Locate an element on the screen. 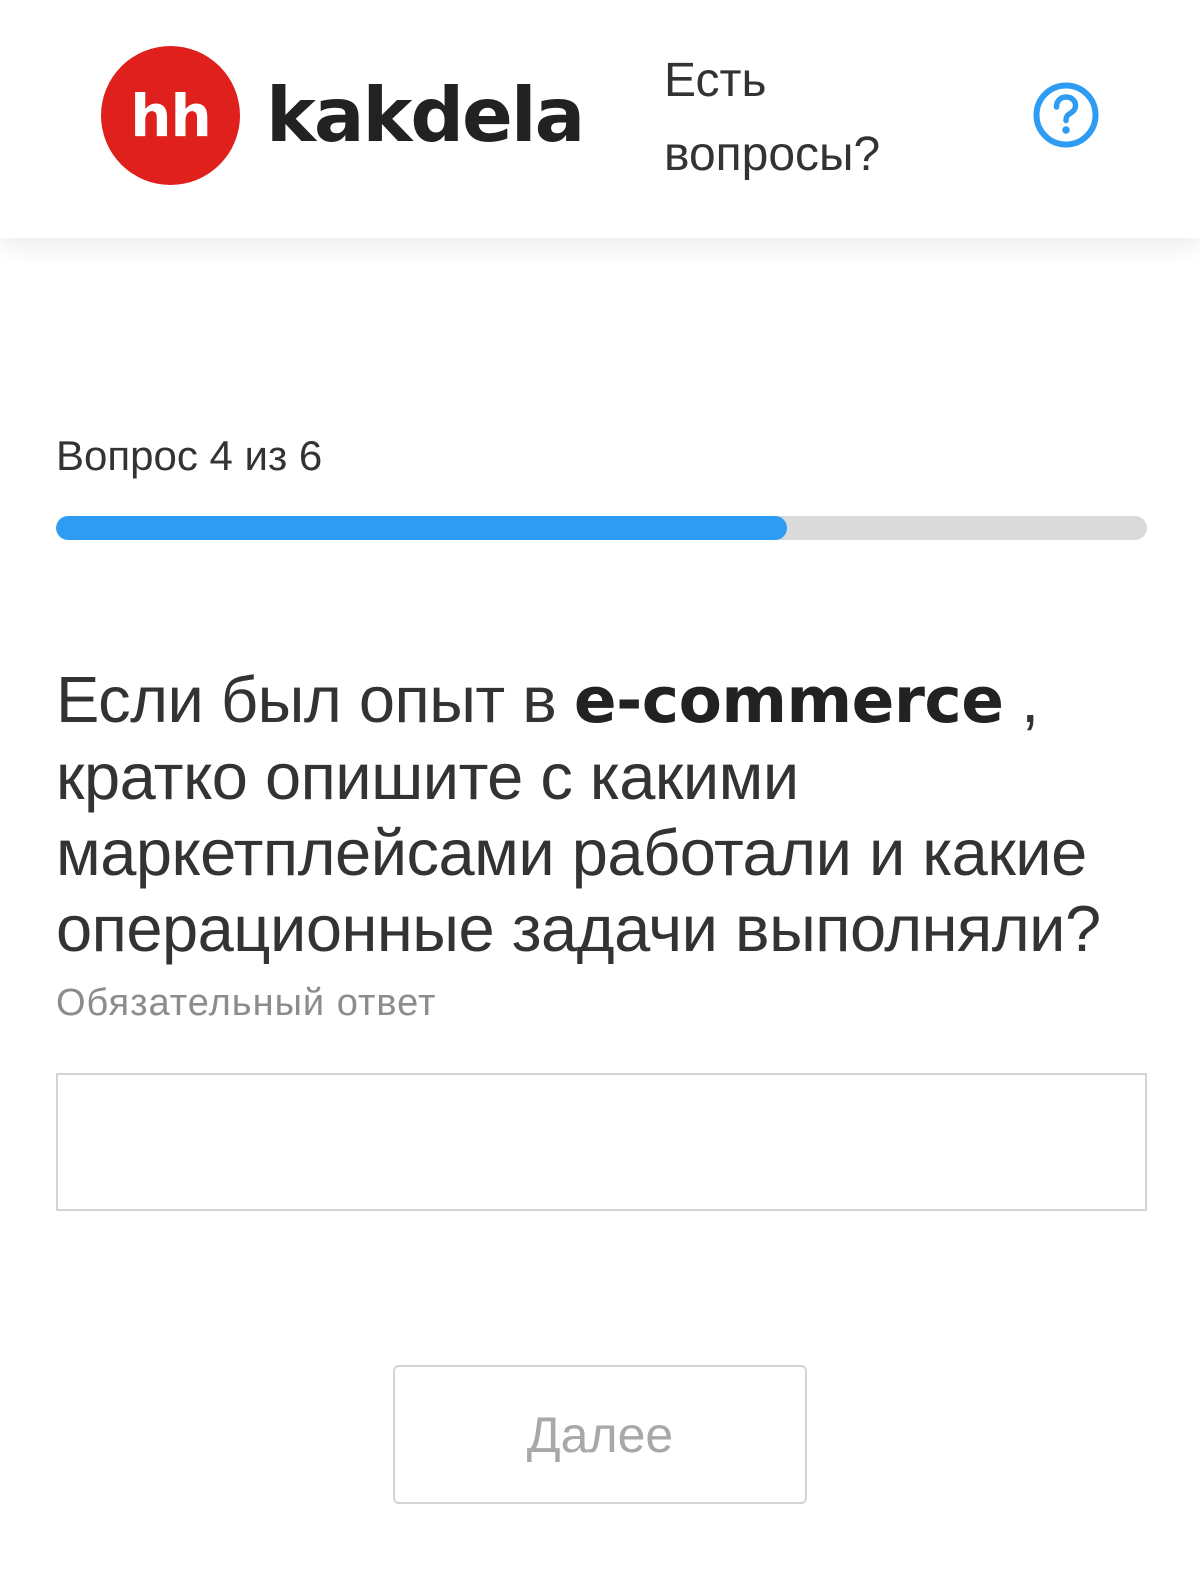  brand-name: kakdela is located at coordinates (425, 115).